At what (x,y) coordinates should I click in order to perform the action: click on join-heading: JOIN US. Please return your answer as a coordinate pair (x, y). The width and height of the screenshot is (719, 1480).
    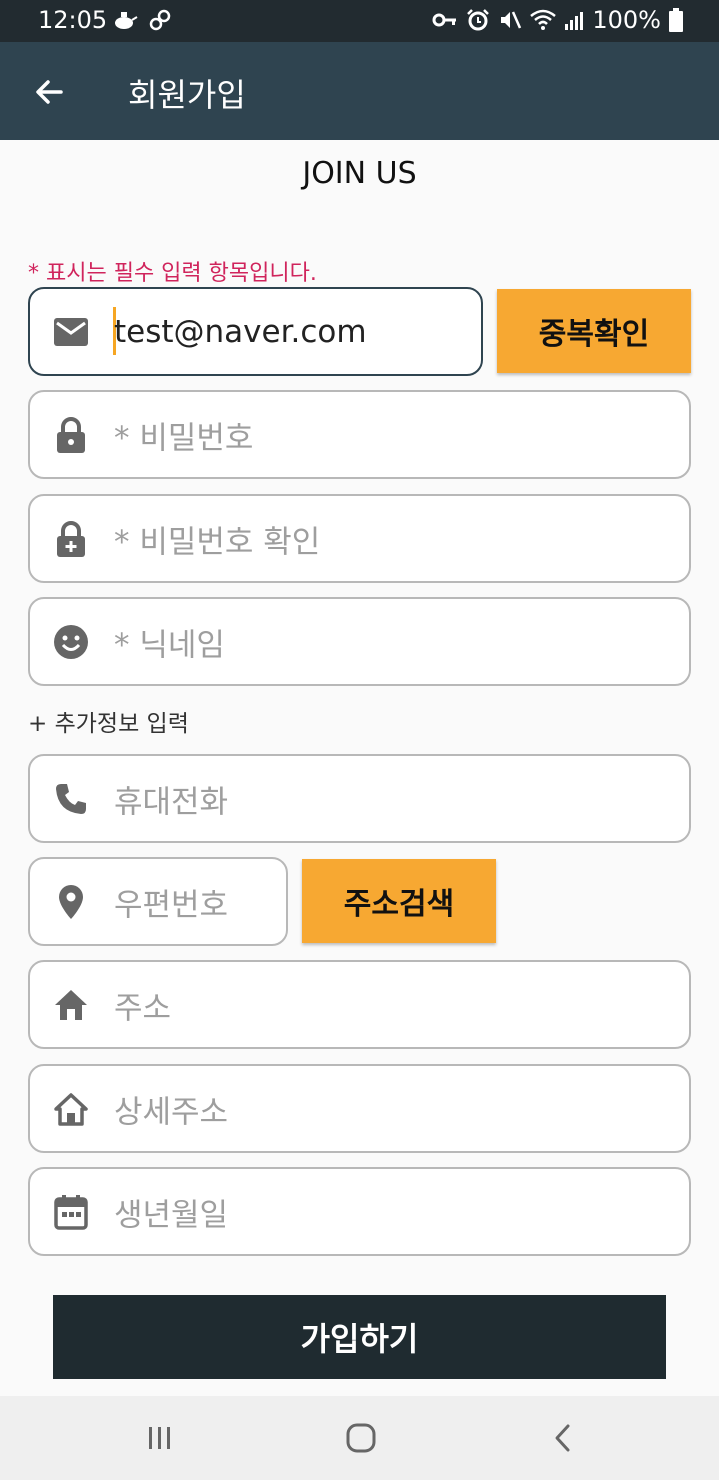
    Looking at the image, I should click on (359, 173).